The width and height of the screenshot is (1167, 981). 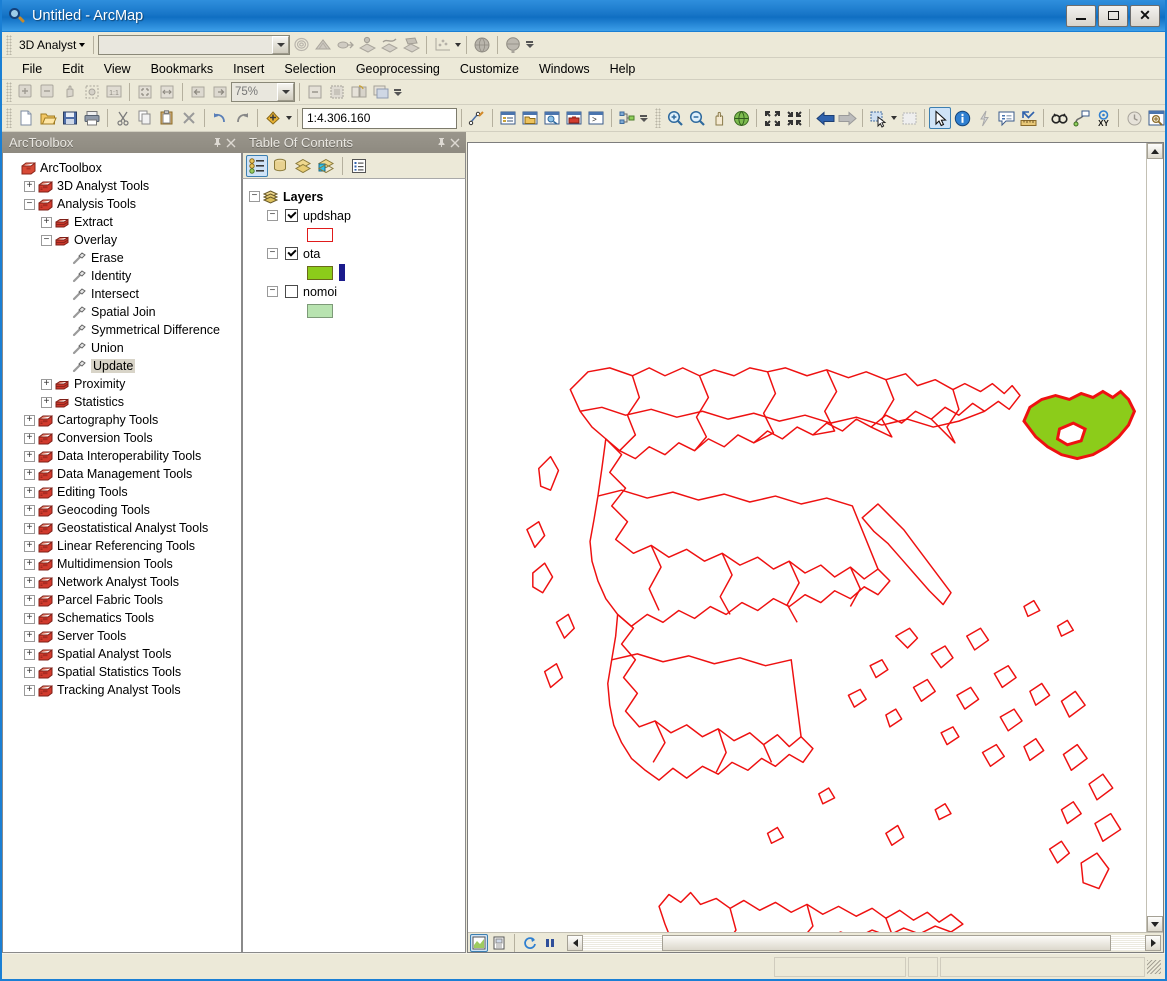 What do you see at coordinates (984, 118) in the screenshot?
I see `hyperlink-icon` at bounding box center [984, 118].